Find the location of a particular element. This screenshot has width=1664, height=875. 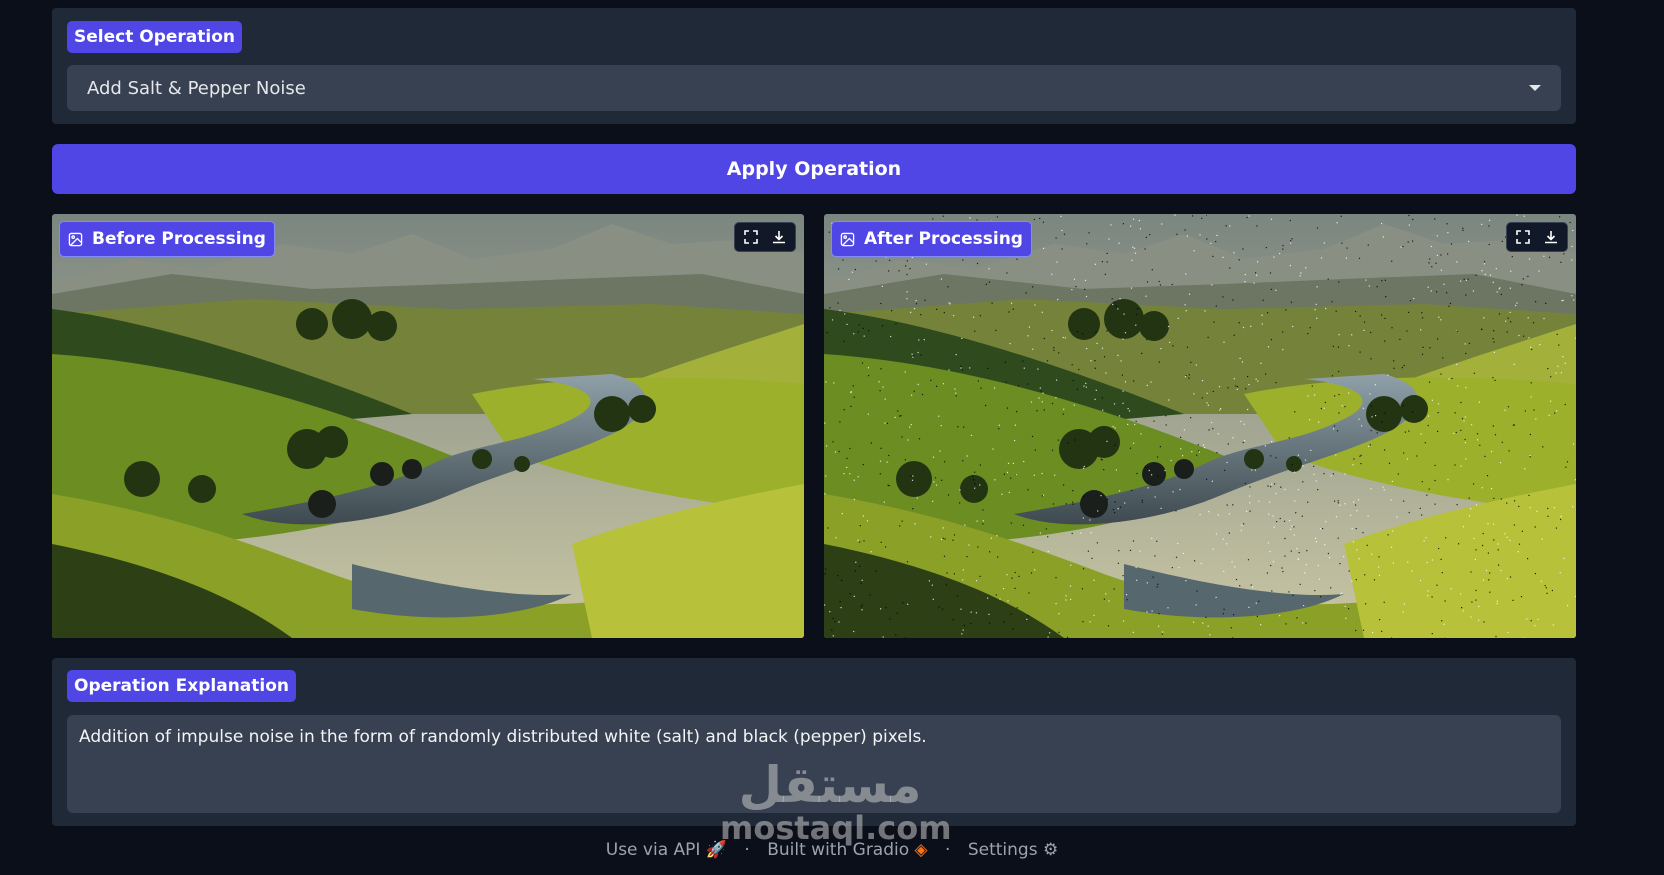

before-image-toolbar is located at coordinates (765, 237).